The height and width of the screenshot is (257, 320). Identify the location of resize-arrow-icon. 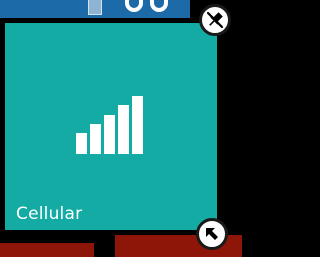
(212, 234).